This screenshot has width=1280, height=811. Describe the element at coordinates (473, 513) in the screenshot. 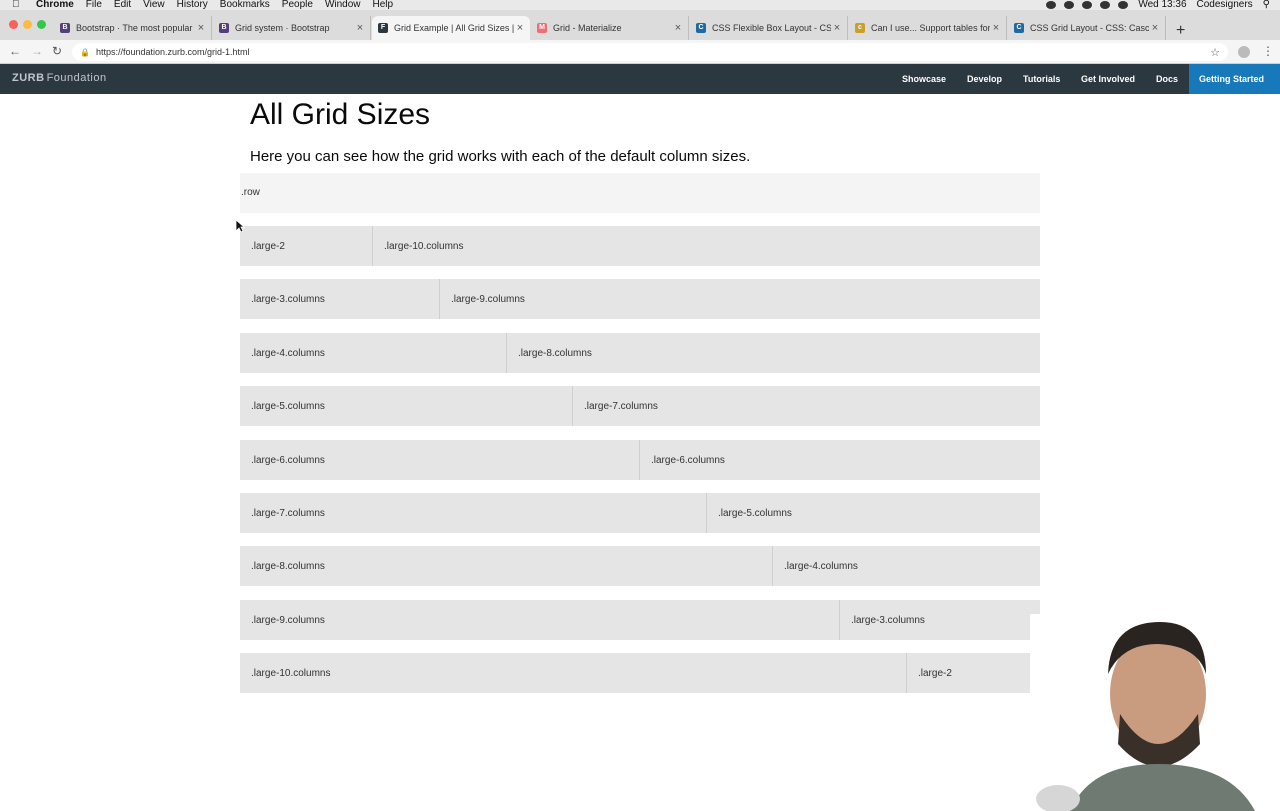

I see `grid-column-left: .large-7.columns` at that location.